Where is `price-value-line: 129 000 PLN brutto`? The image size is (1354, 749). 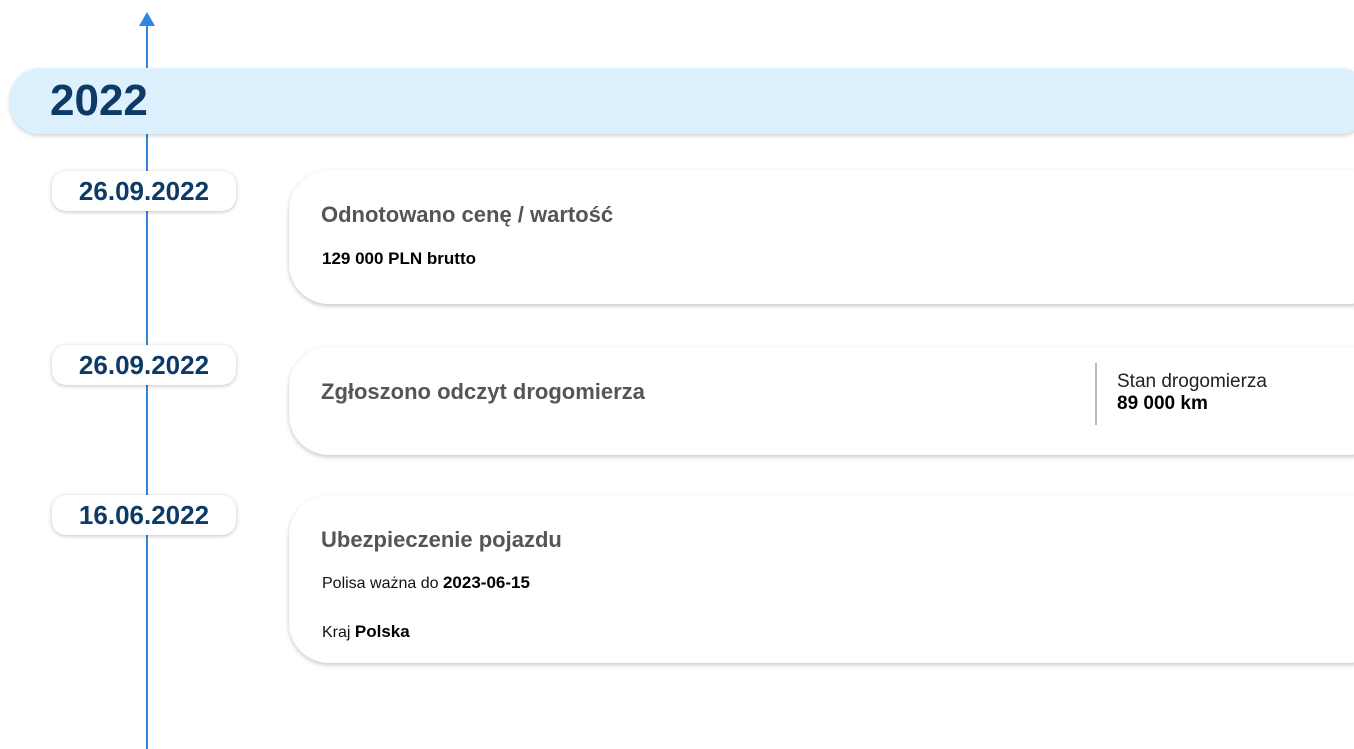 price-value-line: 129 000 PLN brutto is located at coordinates (399, 259).